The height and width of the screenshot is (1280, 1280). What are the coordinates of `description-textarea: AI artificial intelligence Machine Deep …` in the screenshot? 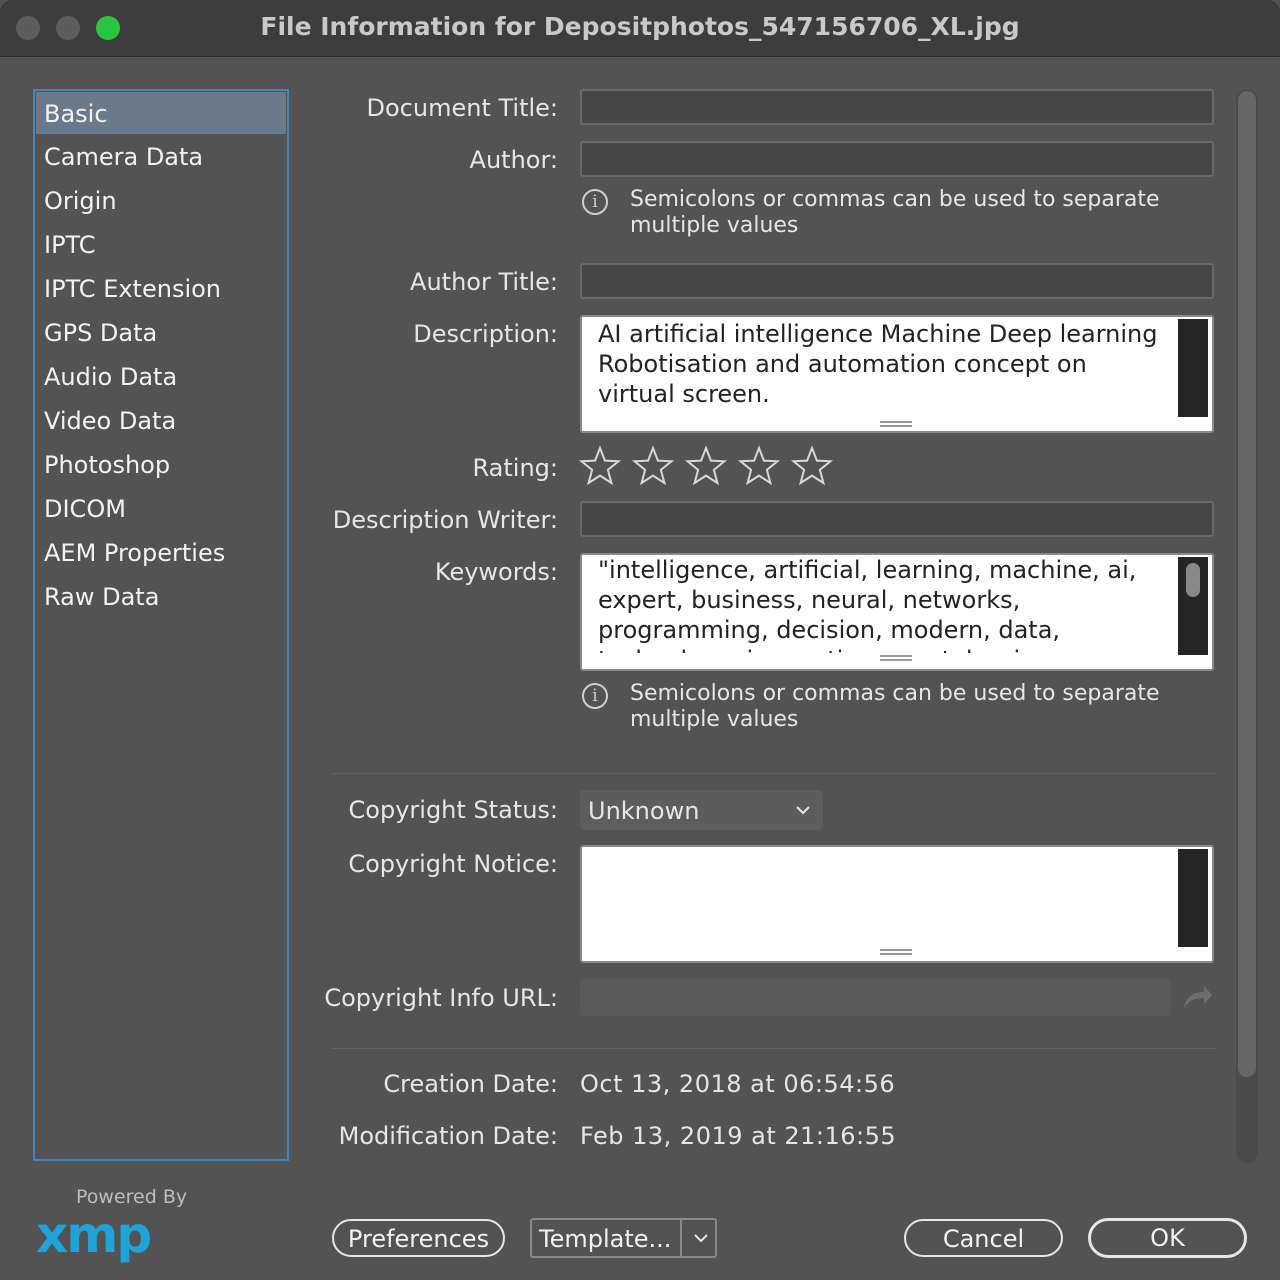 It's located at (897, 374).